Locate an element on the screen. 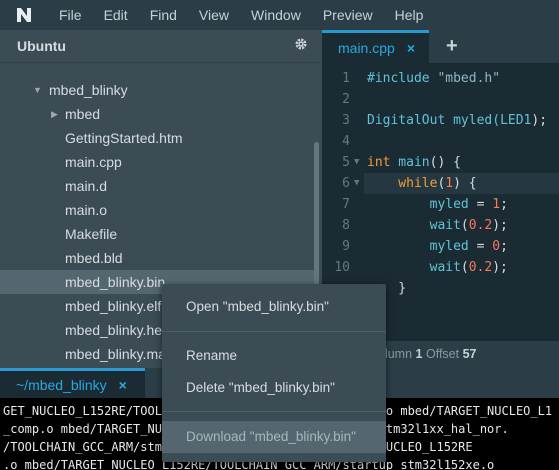 This screenshot has height=470, width=559. tree-item-label: mbed_blinky.hex is located at coordinates (117, 330).